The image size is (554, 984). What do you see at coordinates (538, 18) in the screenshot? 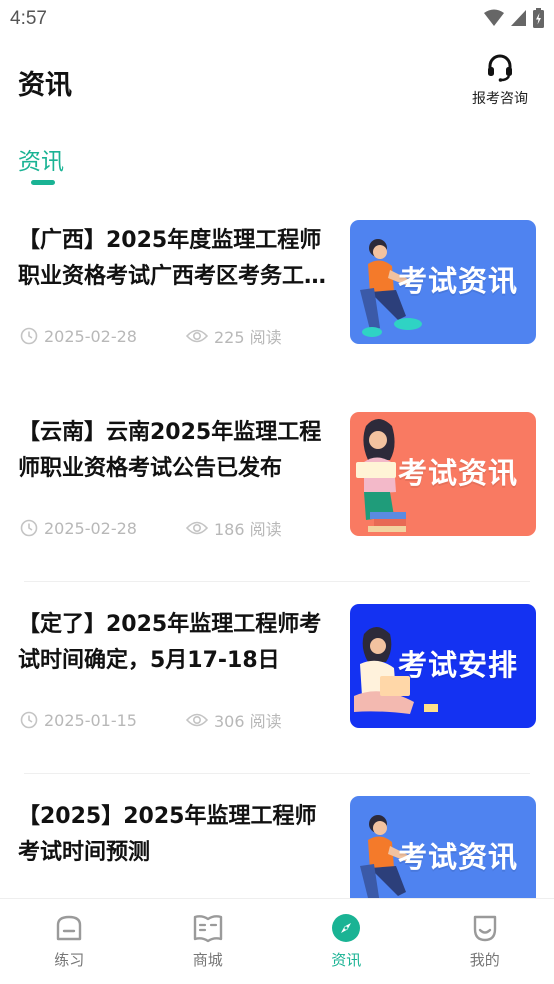
I see `battery-icon` at bounding box center [538, 18].